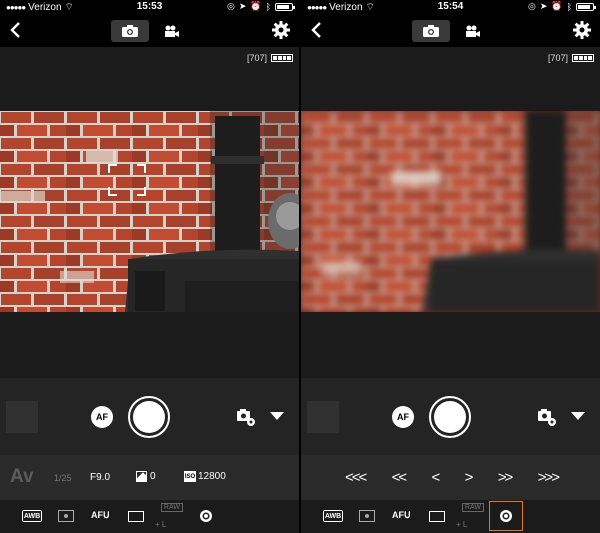  I want to click on focus-near-medium-button: <<, so click(399, 477).